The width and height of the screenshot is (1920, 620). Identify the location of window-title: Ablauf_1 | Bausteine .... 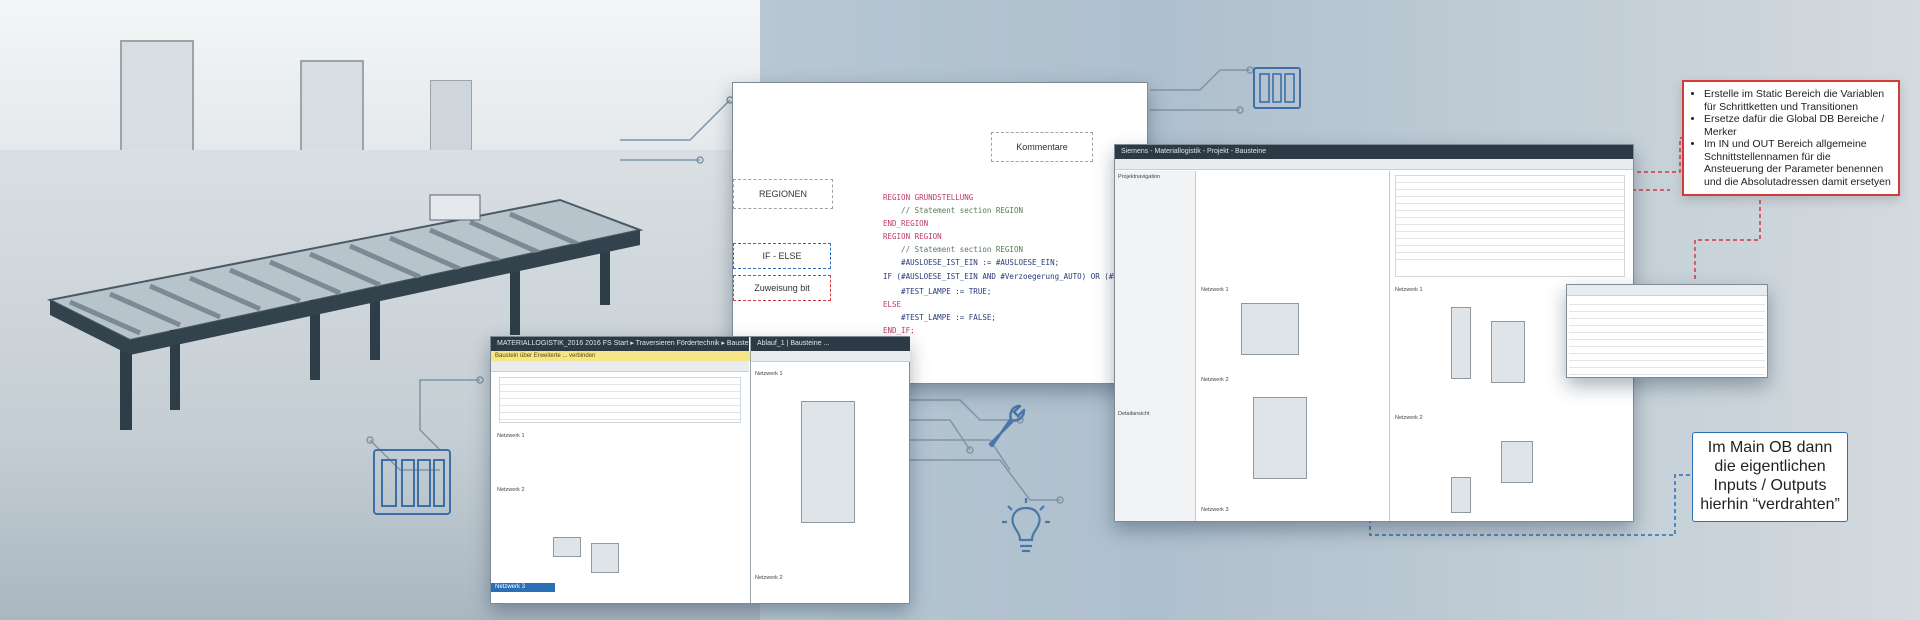
(830, 344).